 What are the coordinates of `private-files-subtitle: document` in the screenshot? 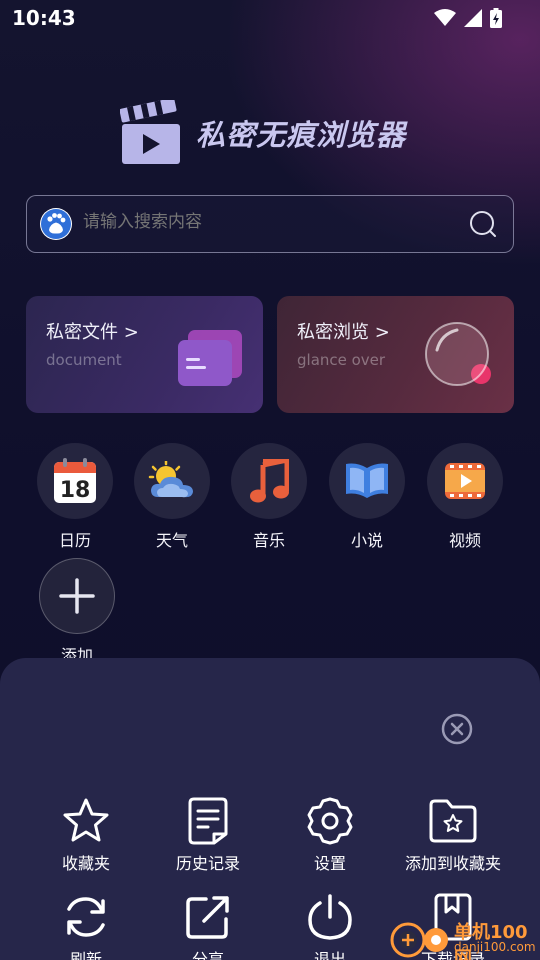 It's located at (84, 360).